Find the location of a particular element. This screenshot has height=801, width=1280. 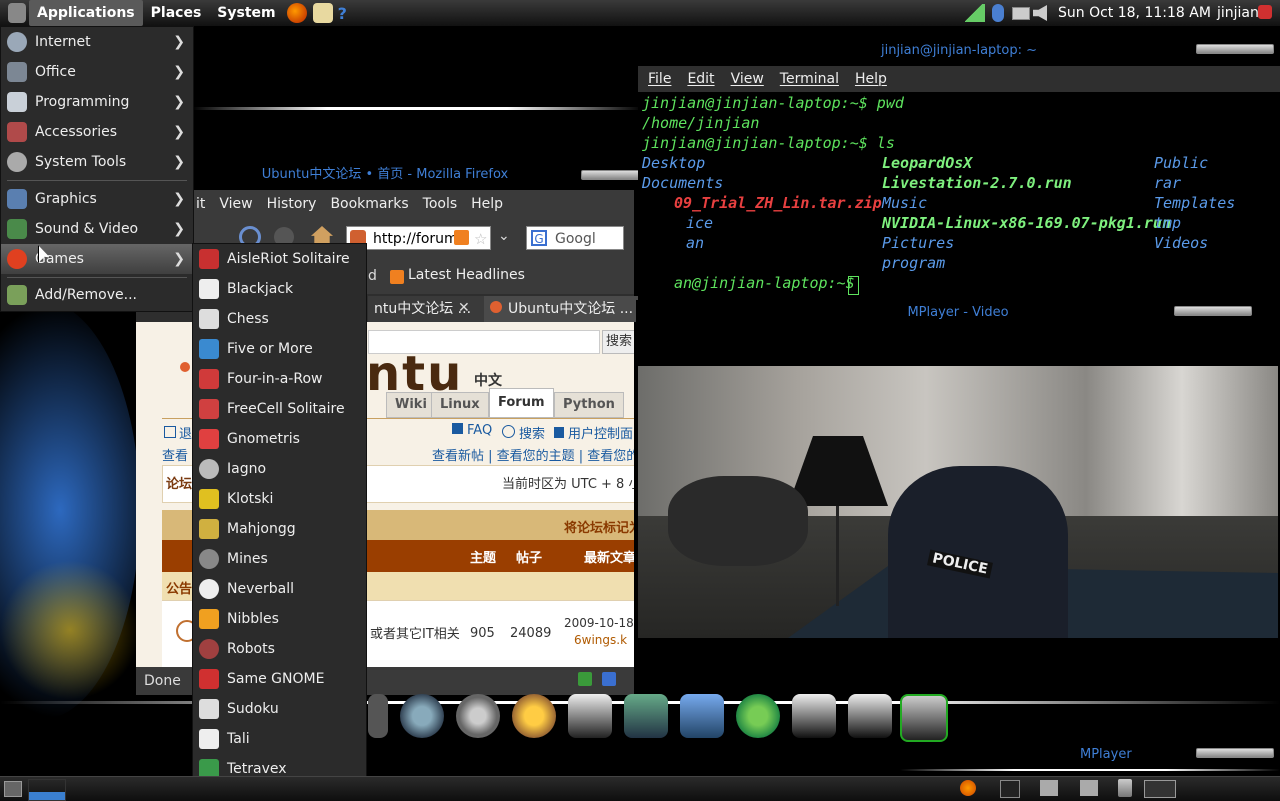

gear-icon is located at coordinates (478, 716).